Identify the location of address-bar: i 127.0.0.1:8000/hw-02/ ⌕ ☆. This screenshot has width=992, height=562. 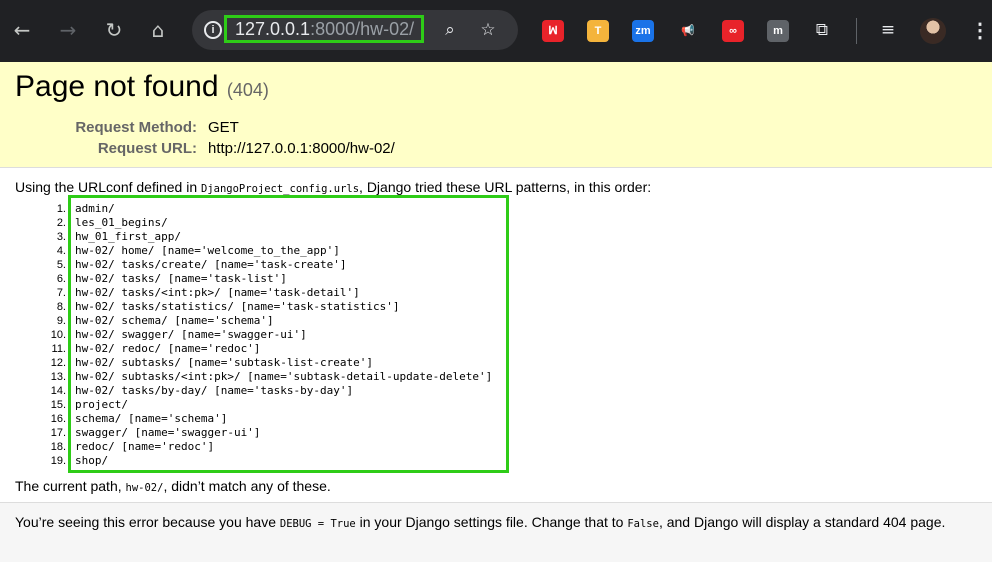
(355, 30).